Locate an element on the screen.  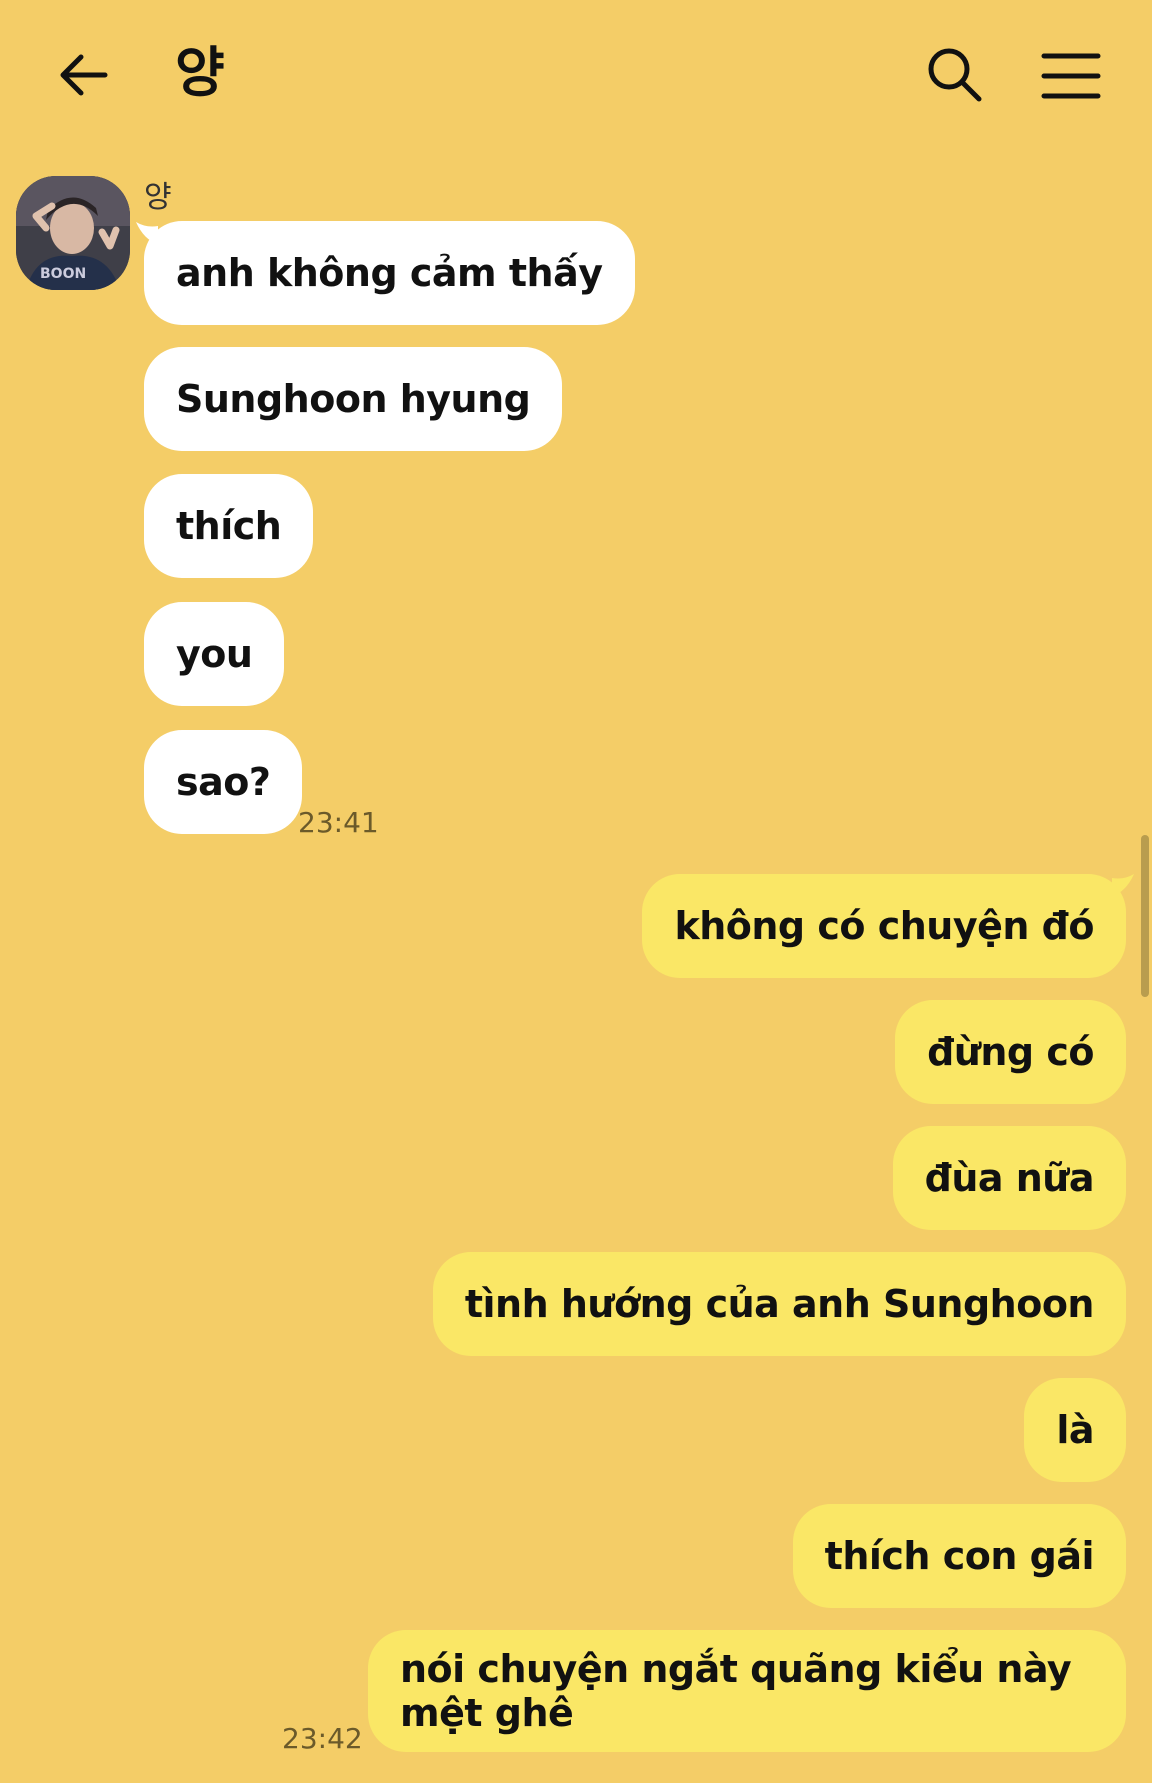
search-button is located at coordinates (955, 75).